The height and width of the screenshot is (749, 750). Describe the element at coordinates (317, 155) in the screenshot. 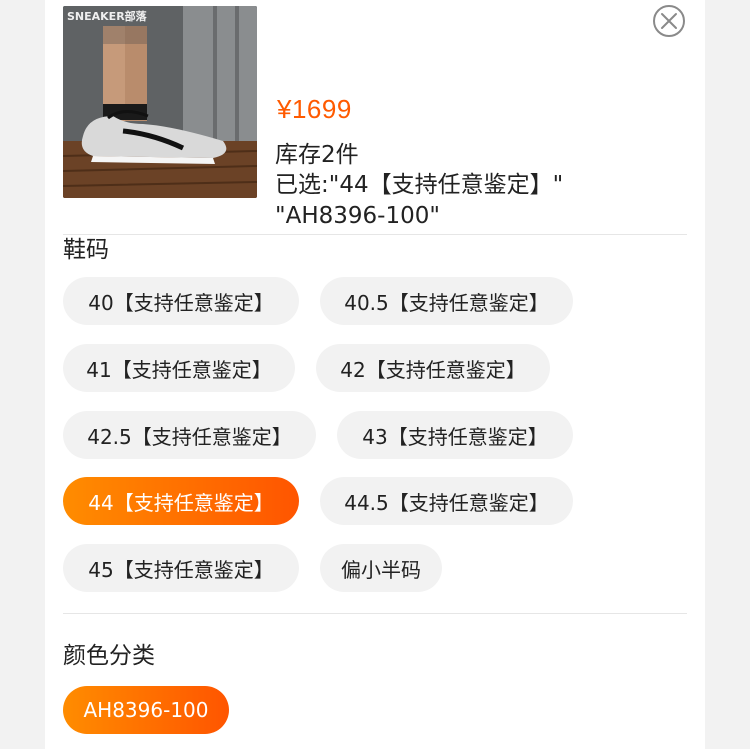

I see `stock-count: 库存2件` at that location.